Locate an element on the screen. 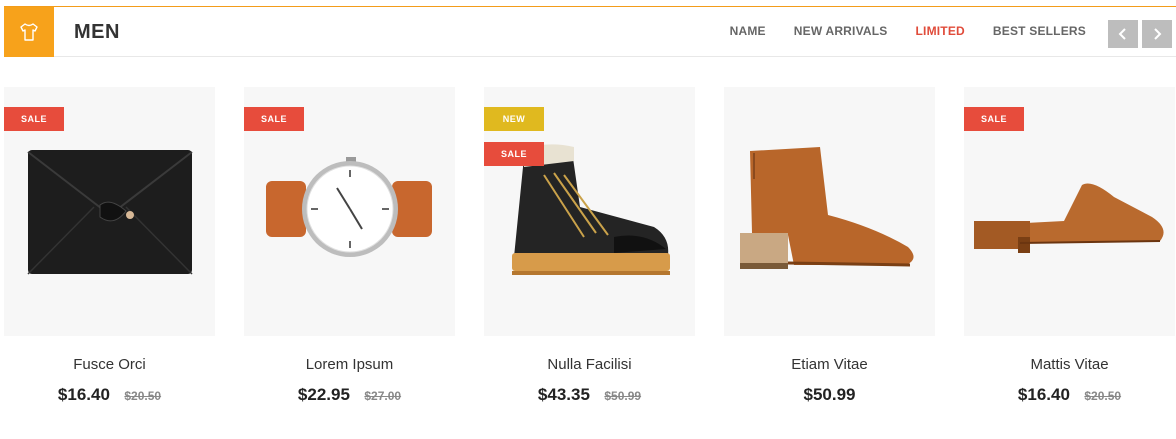 Image resolution: width=1176 pixels, height=439 pixels. product-price: $22.95 is located at coordinates (323, 394).